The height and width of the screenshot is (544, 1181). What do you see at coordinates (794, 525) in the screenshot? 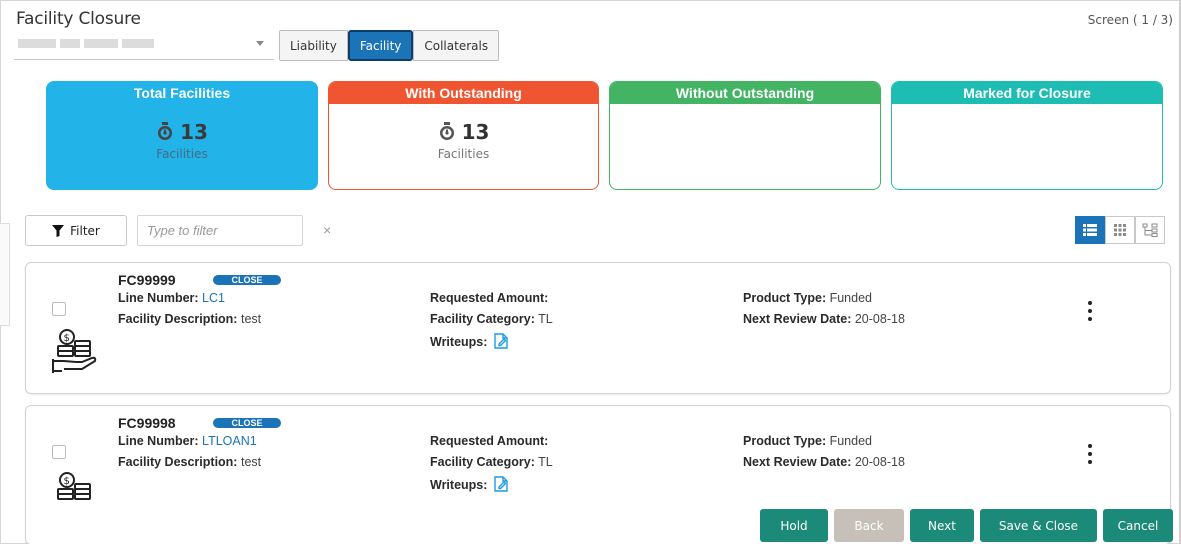
I see `hold-button: Hold` at bounding box center [794, 525].